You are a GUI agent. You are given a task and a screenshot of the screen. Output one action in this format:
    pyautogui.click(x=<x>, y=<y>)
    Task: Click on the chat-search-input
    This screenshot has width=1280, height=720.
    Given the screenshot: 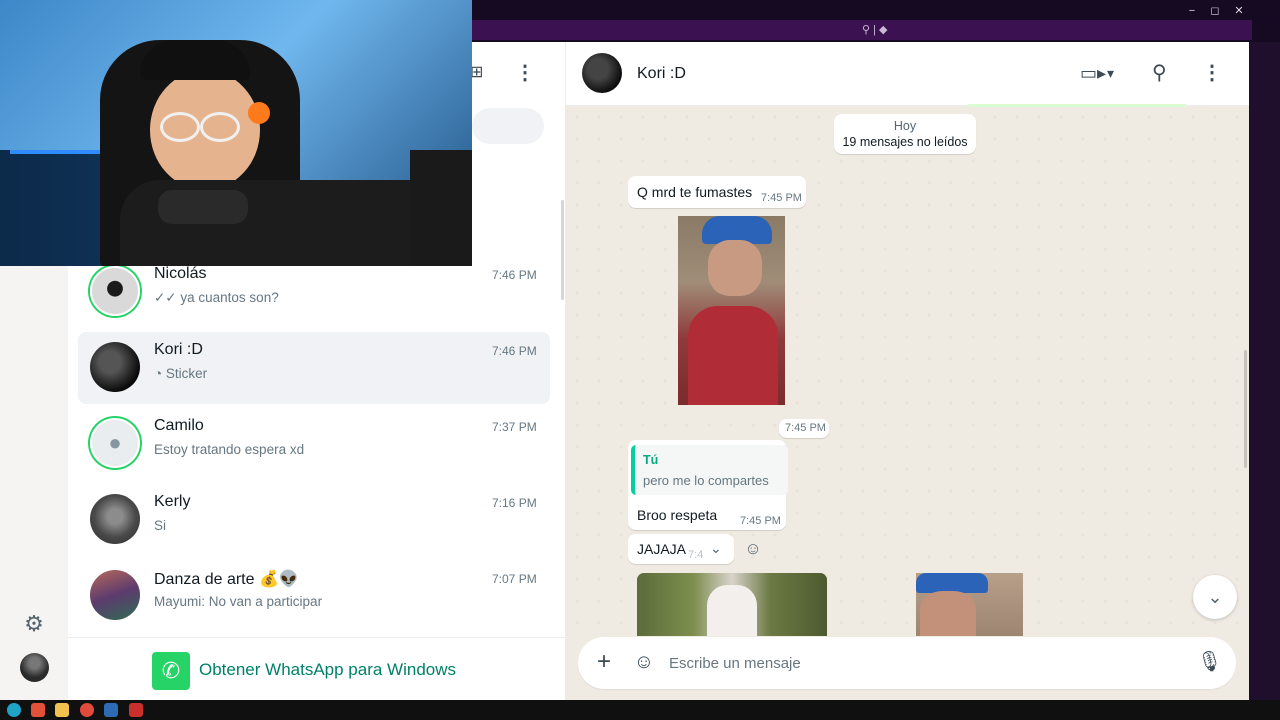 What is the action you would take?
    pyautogui.click(x=508, y=126)
    